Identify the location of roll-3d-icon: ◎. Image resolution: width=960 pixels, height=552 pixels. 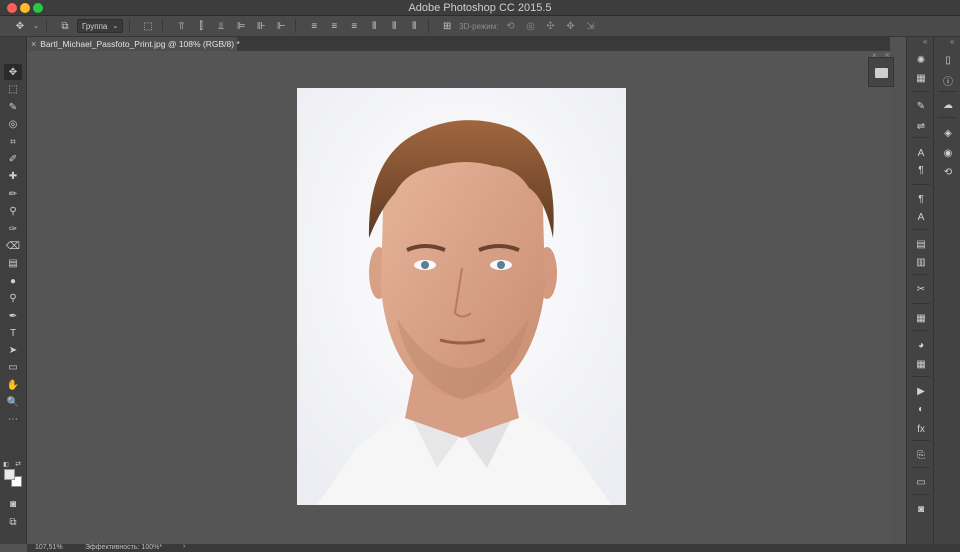
(530, 26).